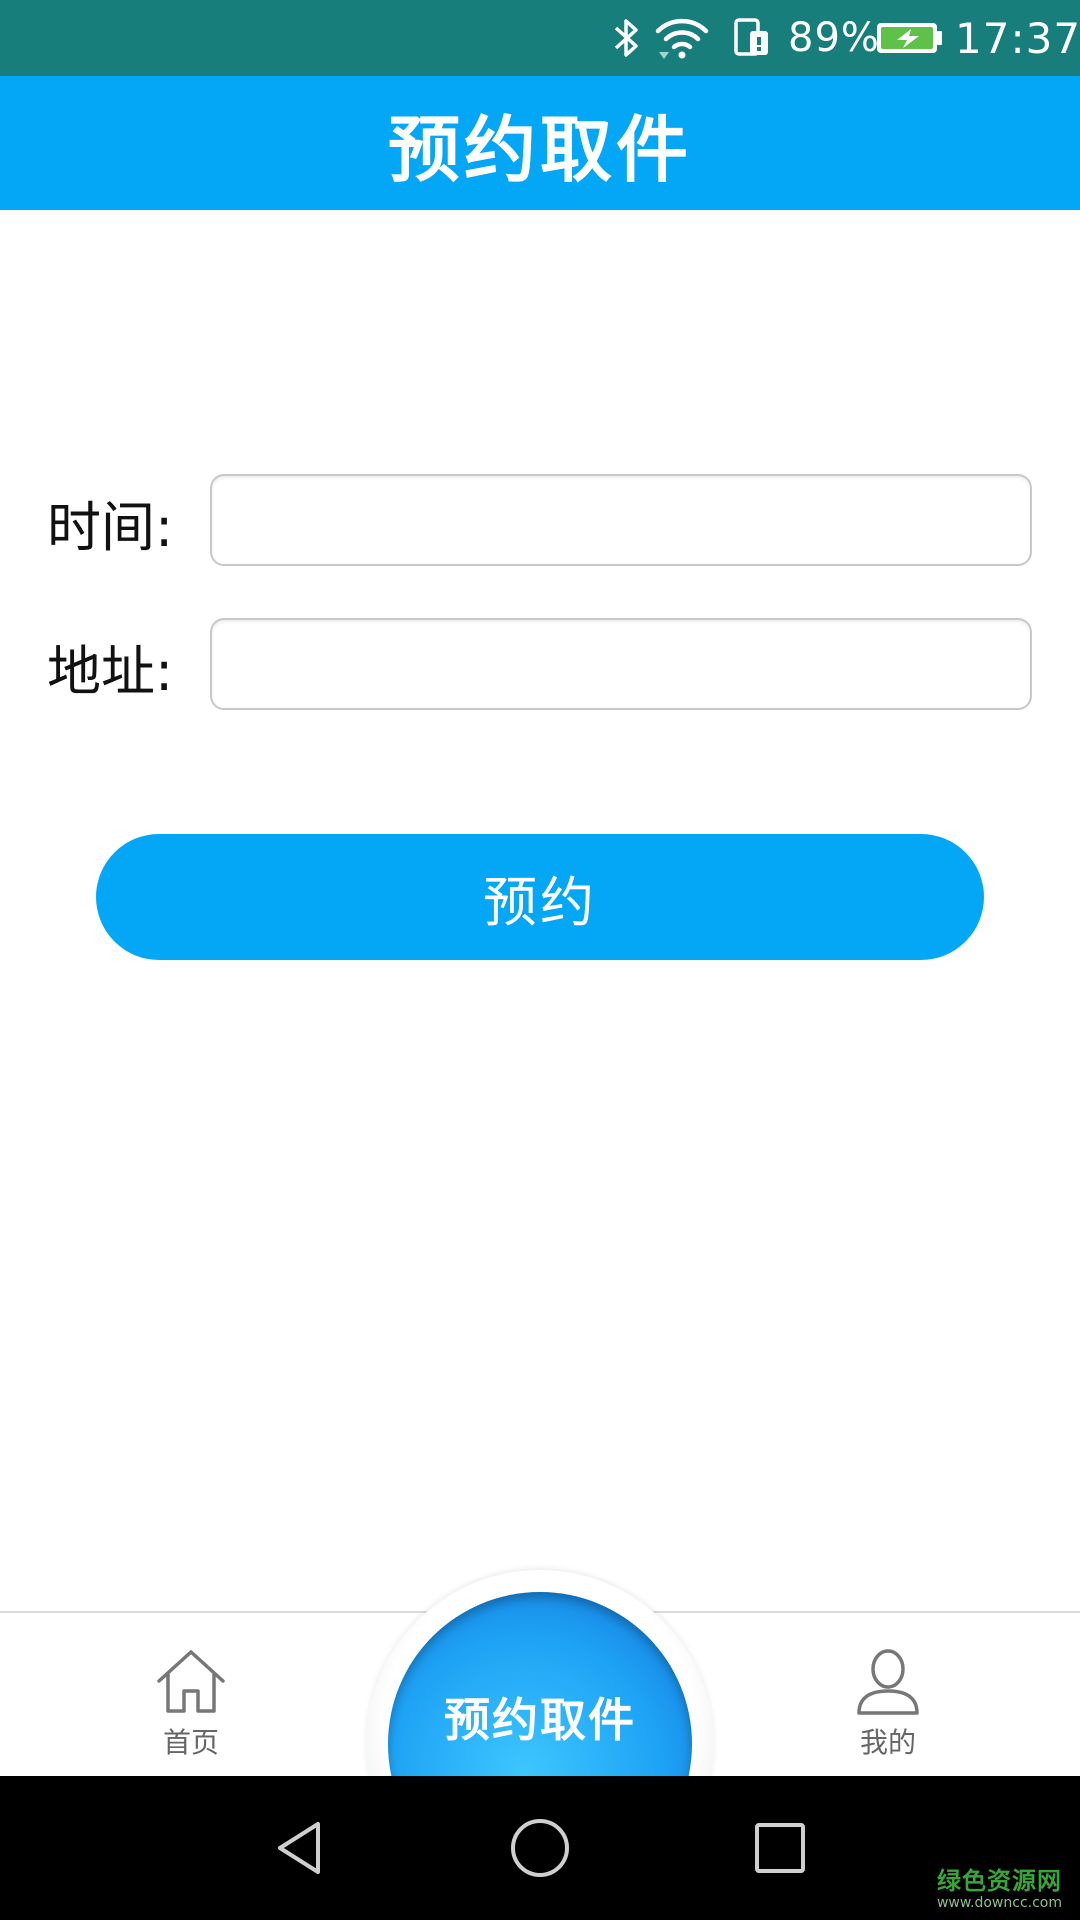 This screenshot has width=1080, height=1920. I want to click on center-button-label: 预约取件, so click(540, 1720).